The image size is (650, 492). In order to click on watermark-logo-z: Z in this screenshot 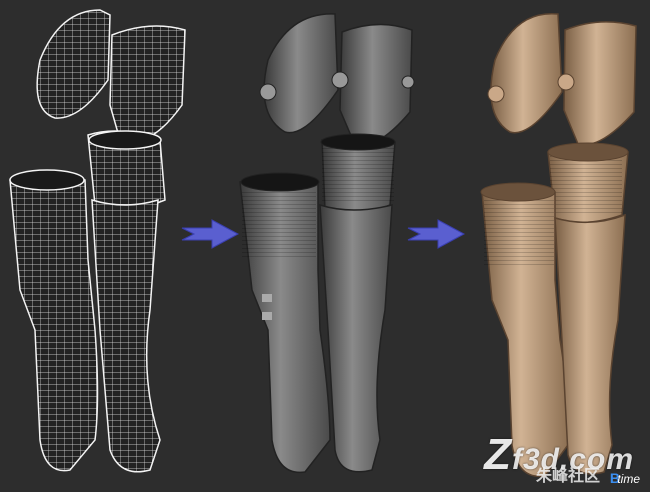, I will do `click(498, 454)`.